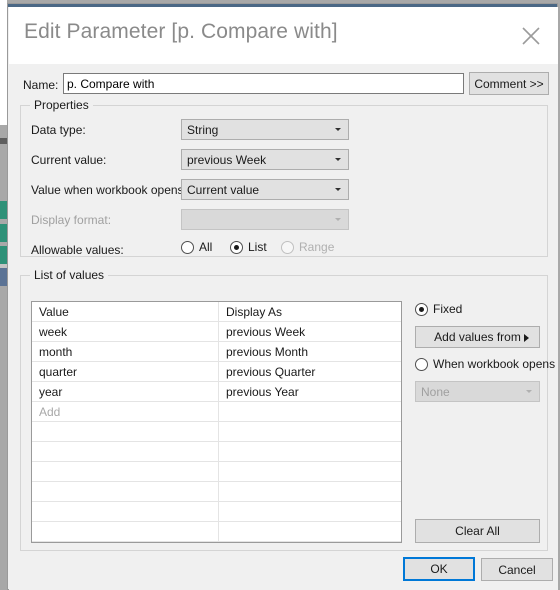 This screenshot has height=590, width=560. I want to click on close-icon, so click(531, 36).